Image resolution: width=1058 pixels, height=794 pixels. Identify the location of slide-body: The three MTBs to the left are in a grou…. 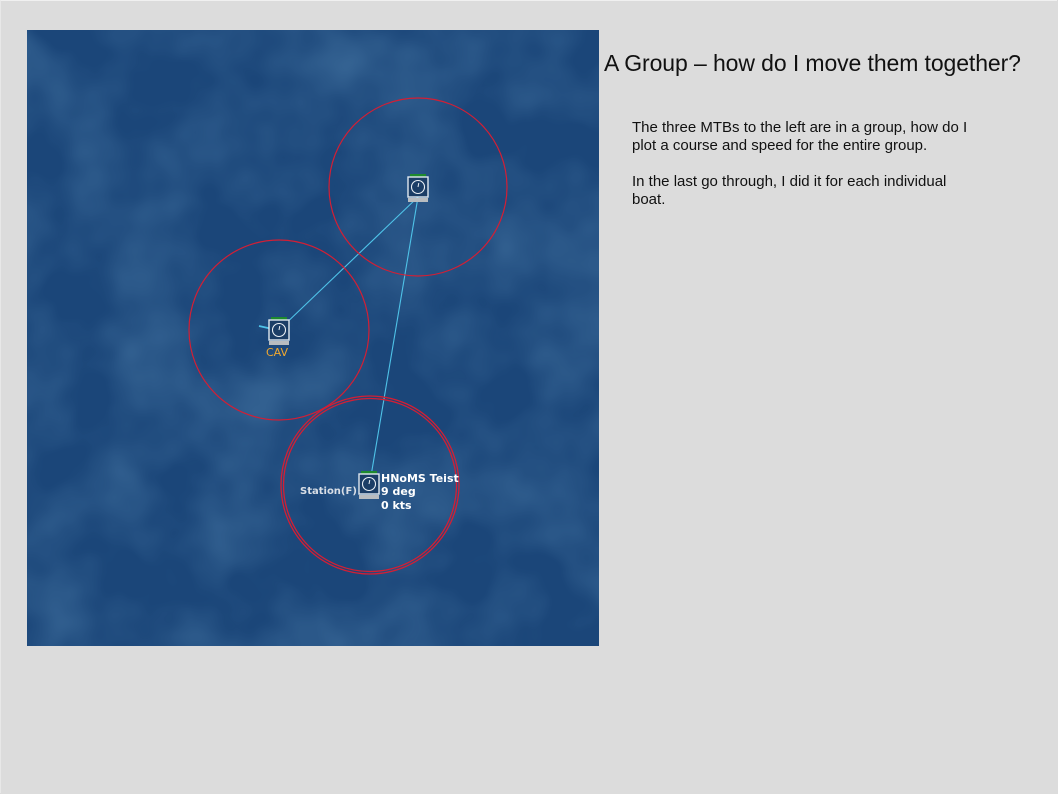
(807, 173).